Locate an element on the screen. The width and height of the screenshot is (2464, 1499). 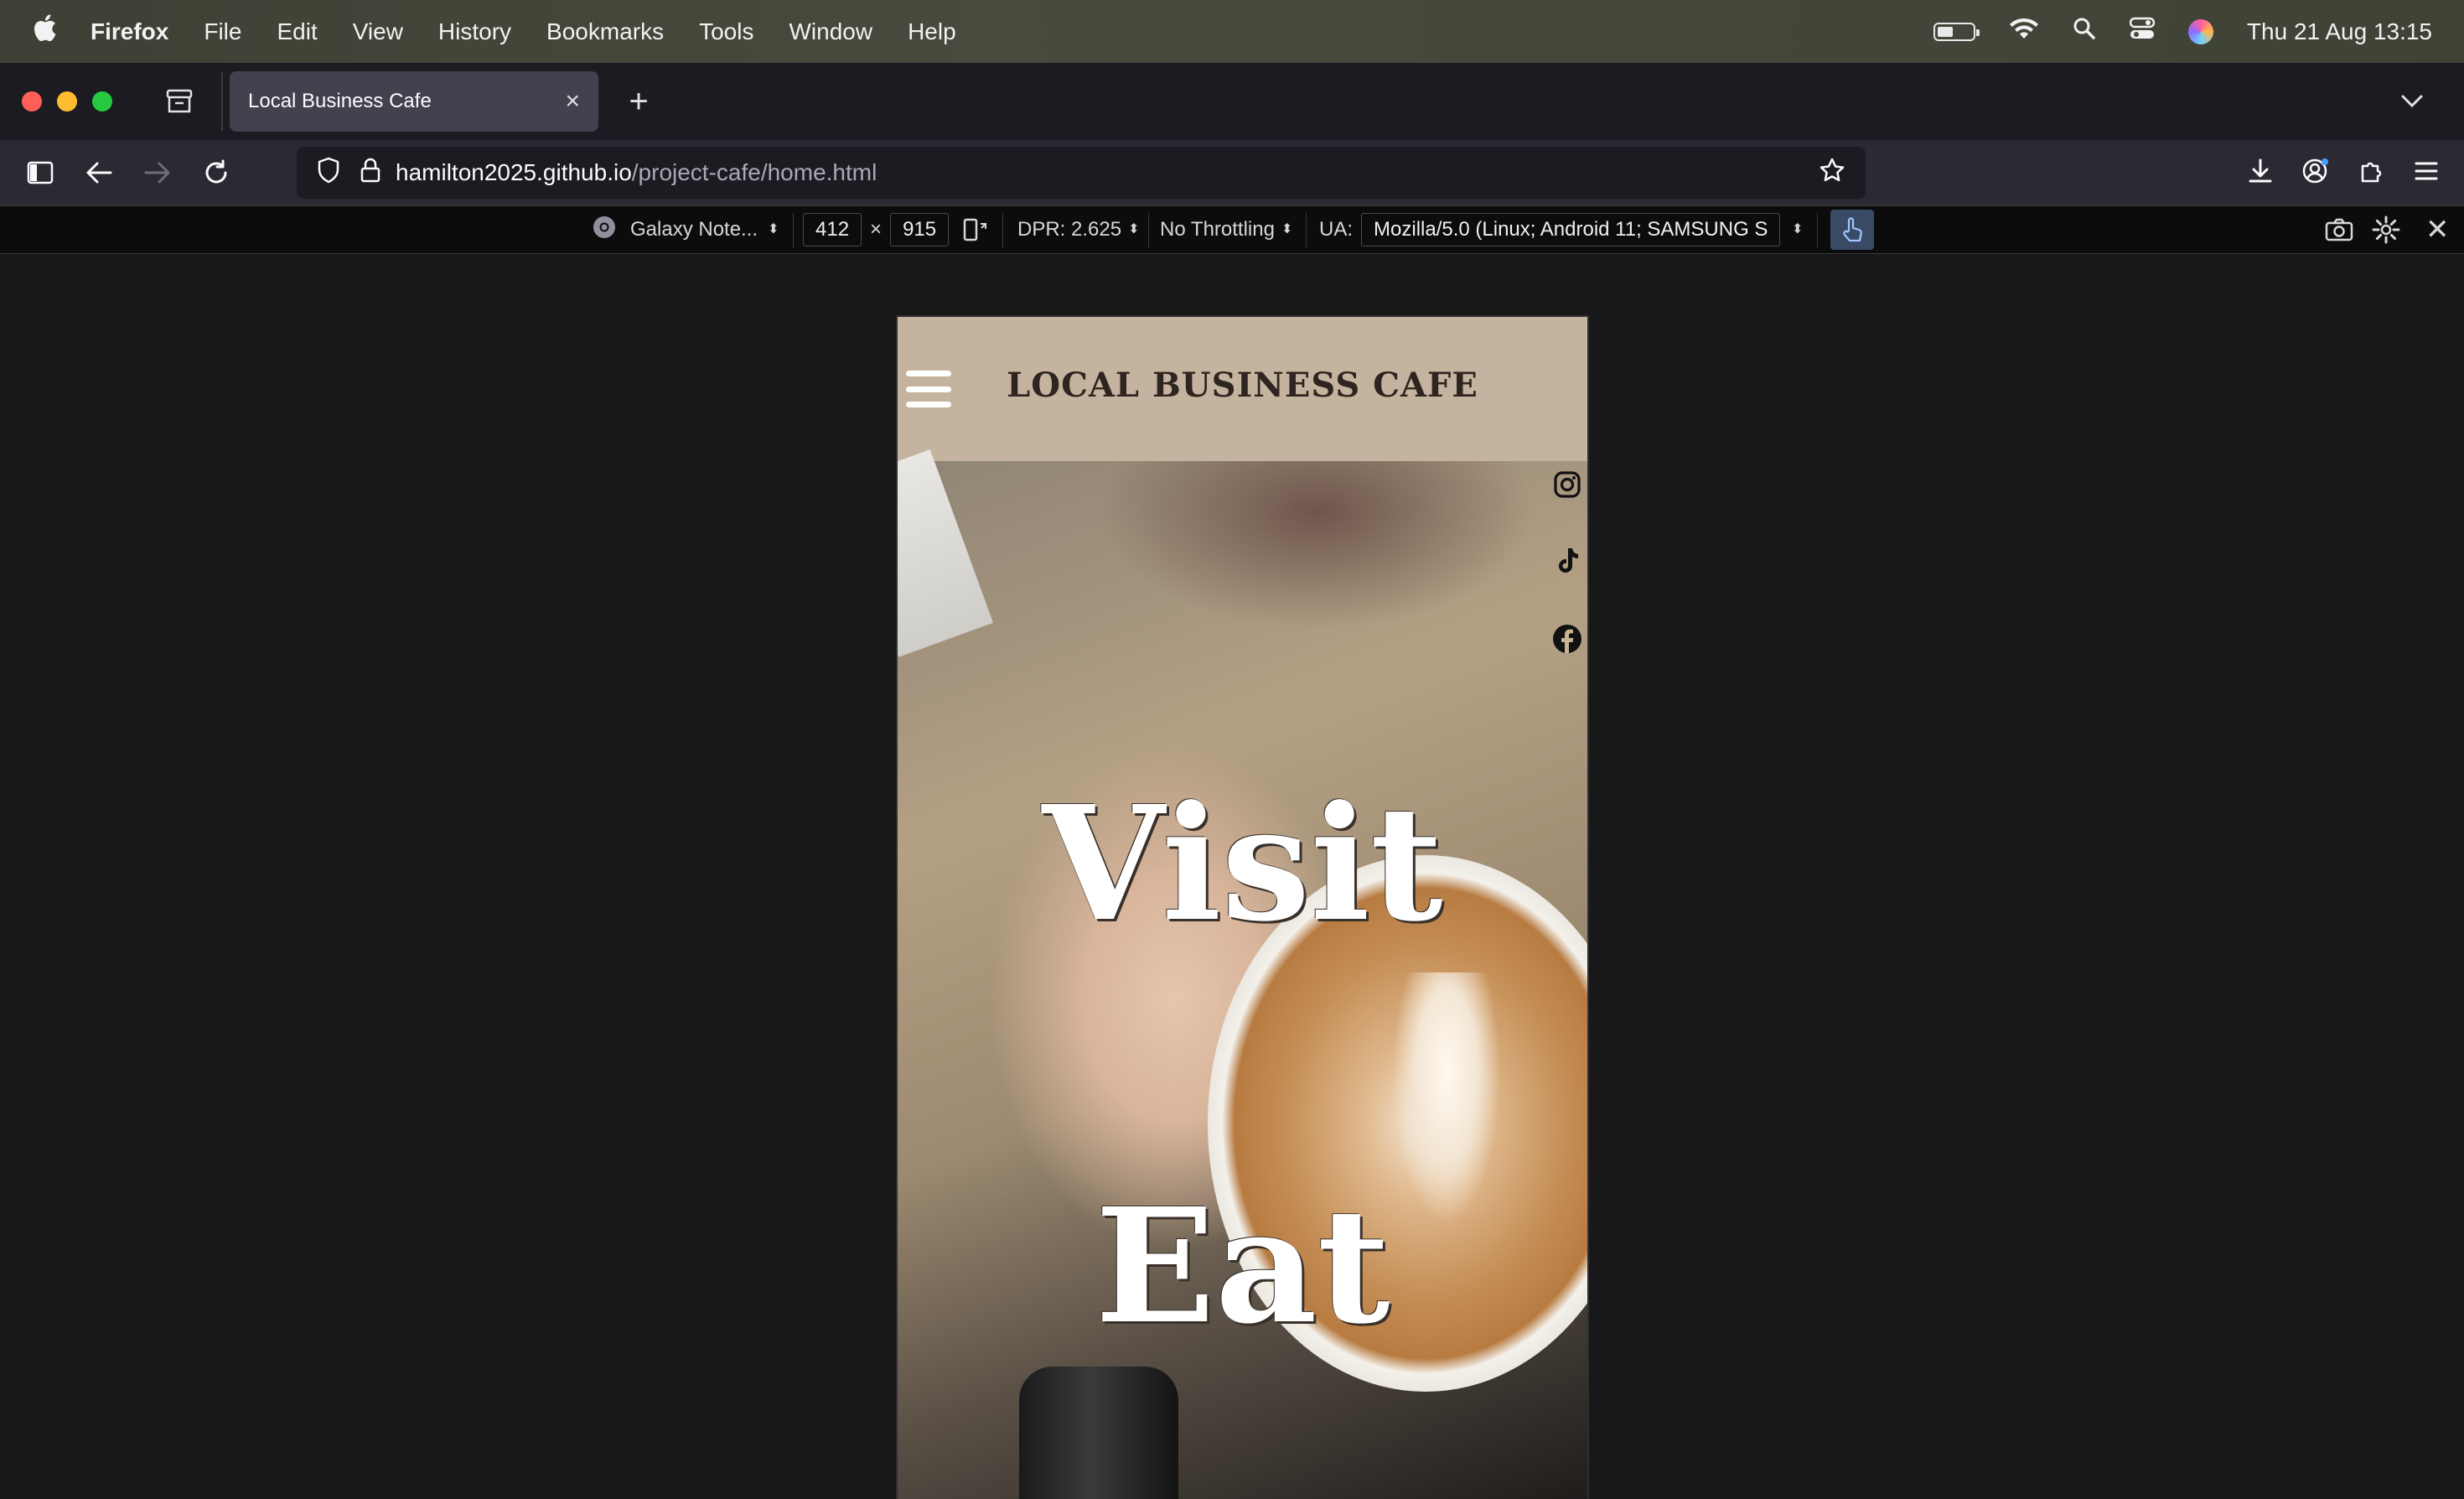
forward-arrow-icon is located at coordinates (157, 172).